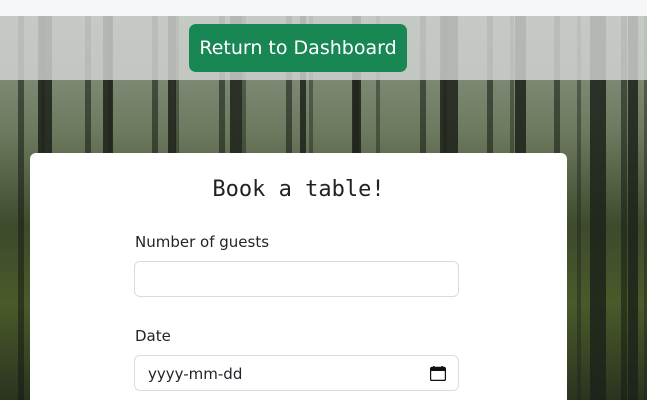  I want to click on calendar-icon, so click(438, 373).